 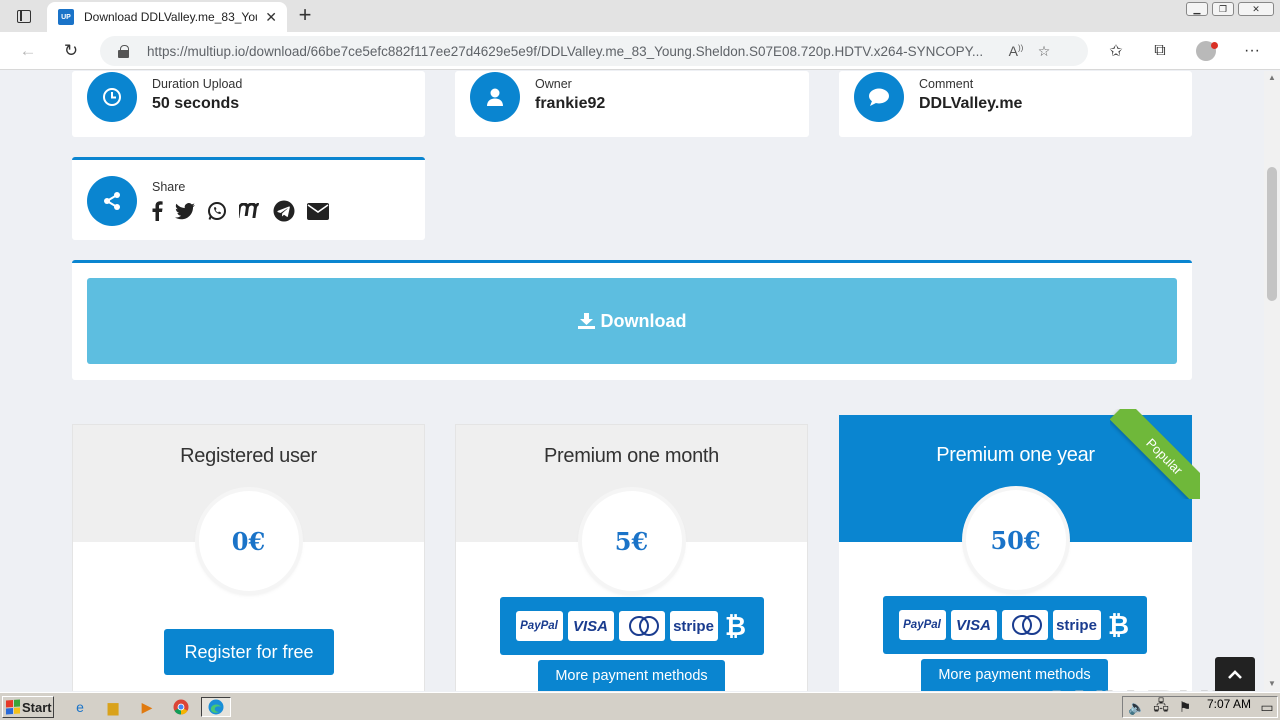 I want to click on windows-logo-icon, so click(x=13, y=707).